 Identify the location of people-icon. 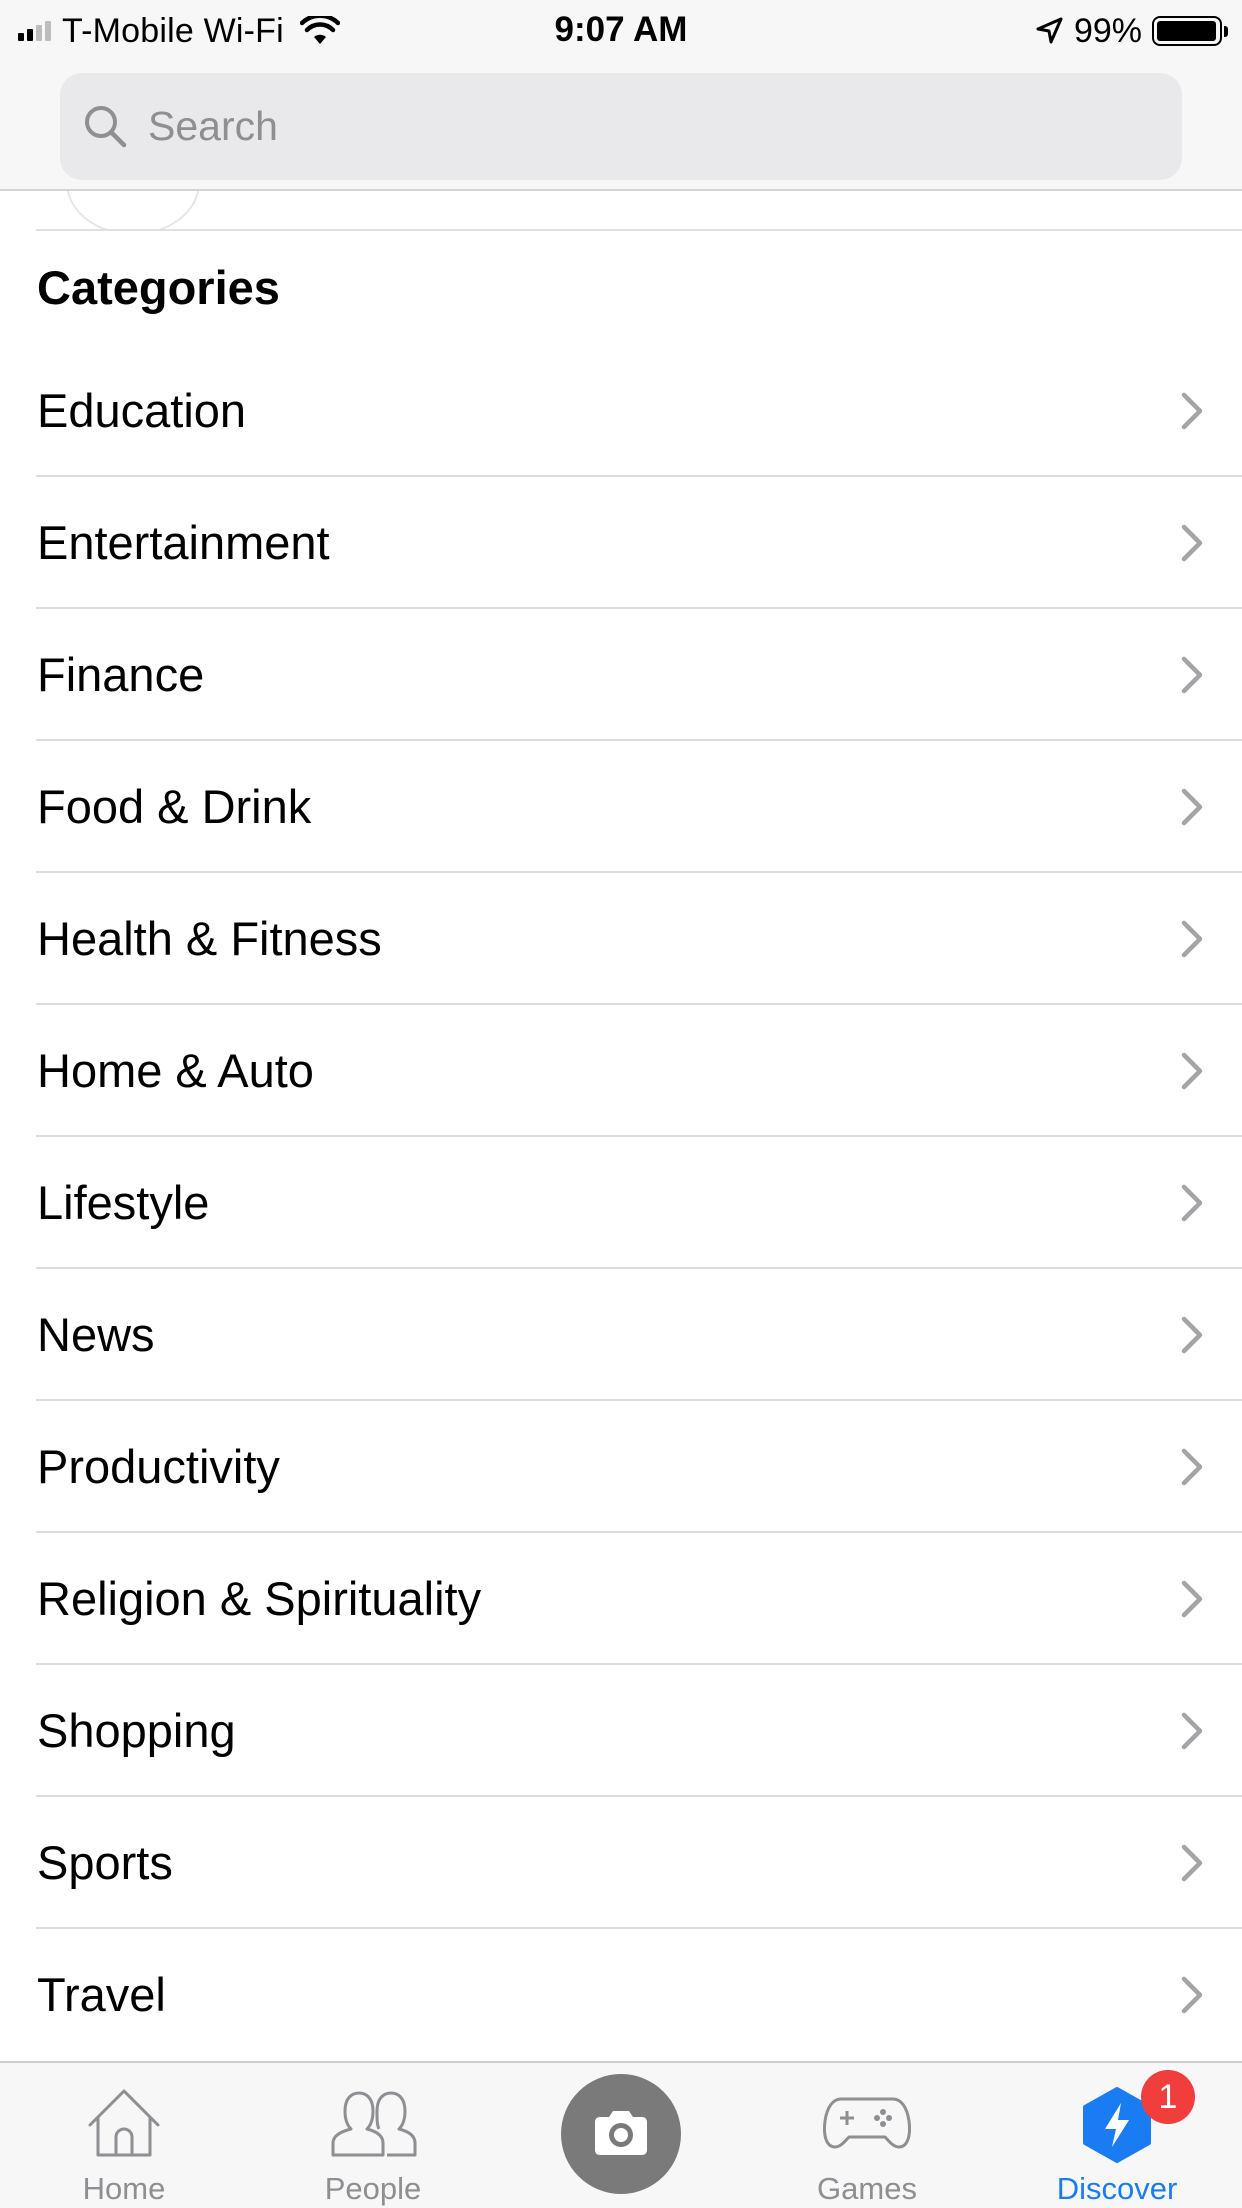
(374, 2124).